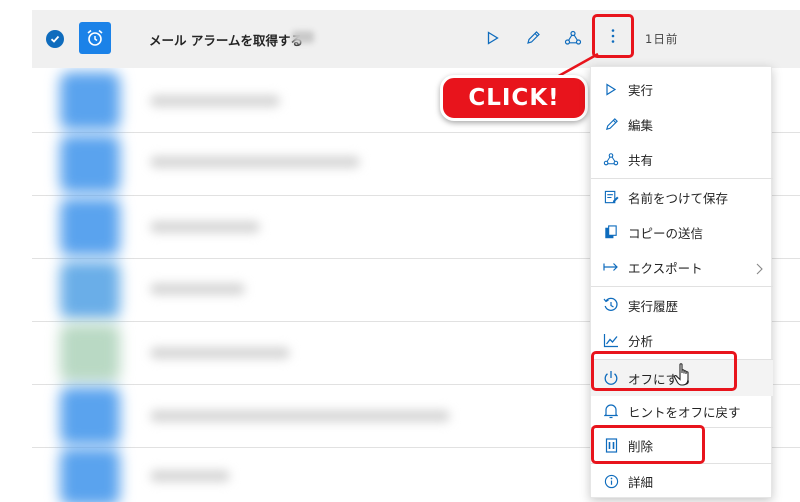 The height and width of the screenshot is (502, 800). I want to click on copy-icon, so click(611, 232).